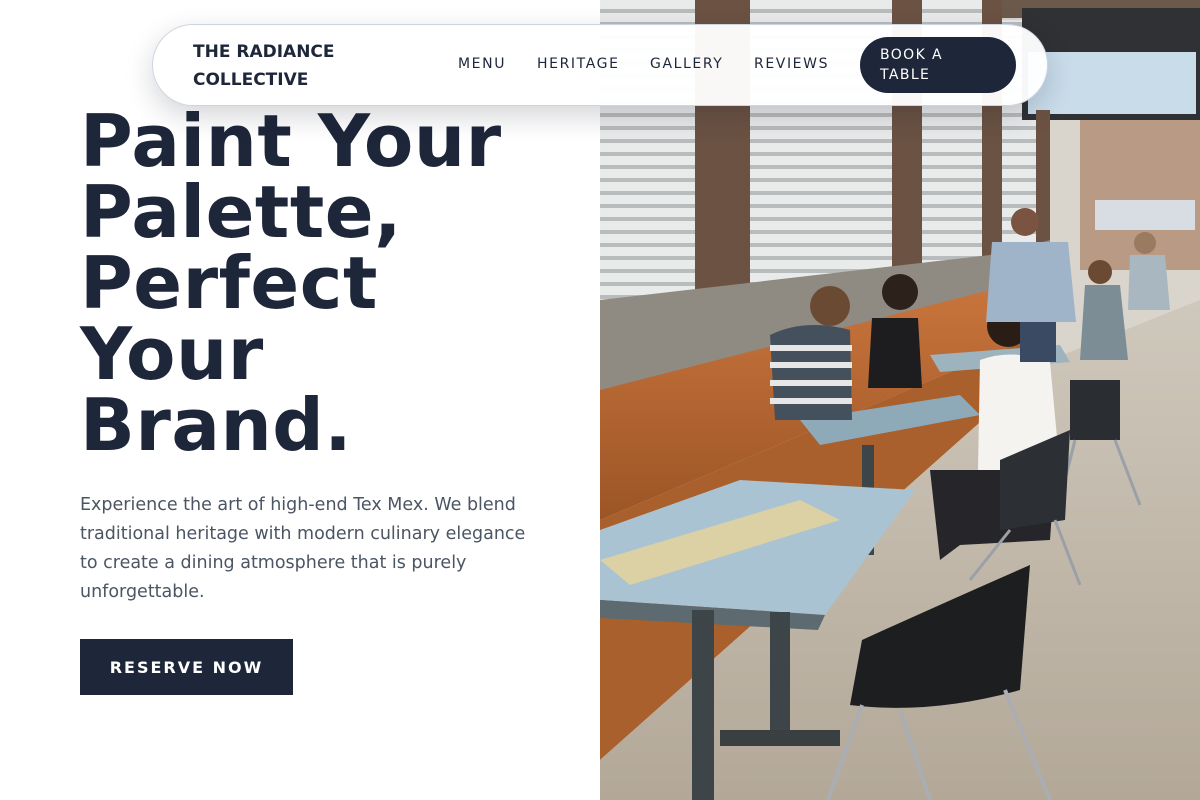 This screenshot has height=800, width=1200. I want to click on nav-link-gallery: GALLERY, so click(686, 64).